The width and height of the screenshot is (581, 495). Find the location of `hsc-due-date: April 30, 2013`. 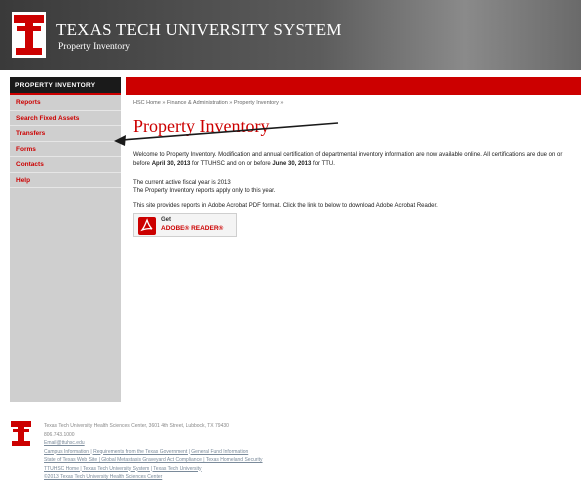

hsc-due-date: April 30, 2013 is located at coordinates (171, 164).